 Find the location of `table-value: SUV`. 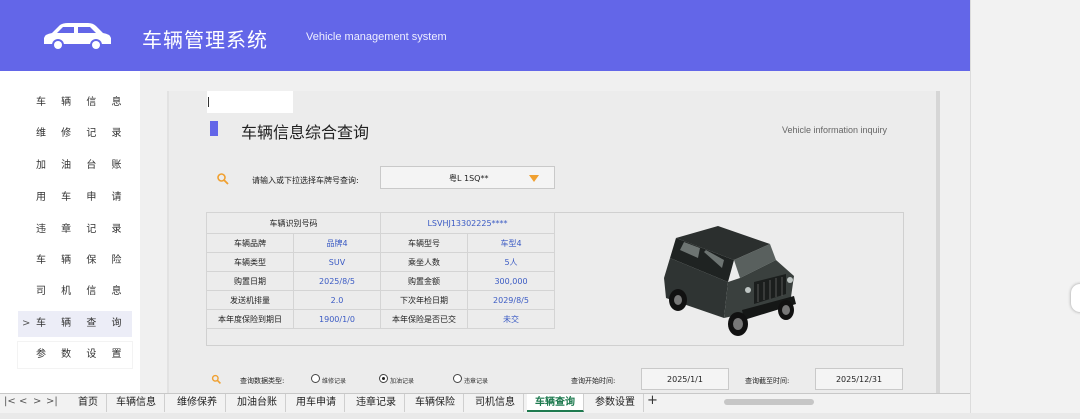

table-value: SUV is located at coordinates (337, 262).